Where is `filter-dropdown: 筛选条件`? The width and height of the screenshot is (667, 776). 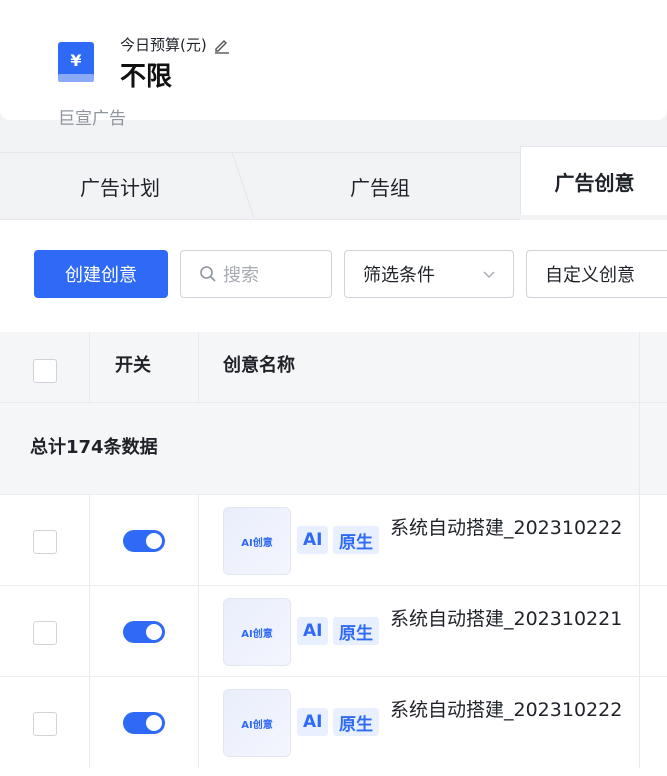 filter-dropdown: 筛选条件 is located at coordinates (429, 274).